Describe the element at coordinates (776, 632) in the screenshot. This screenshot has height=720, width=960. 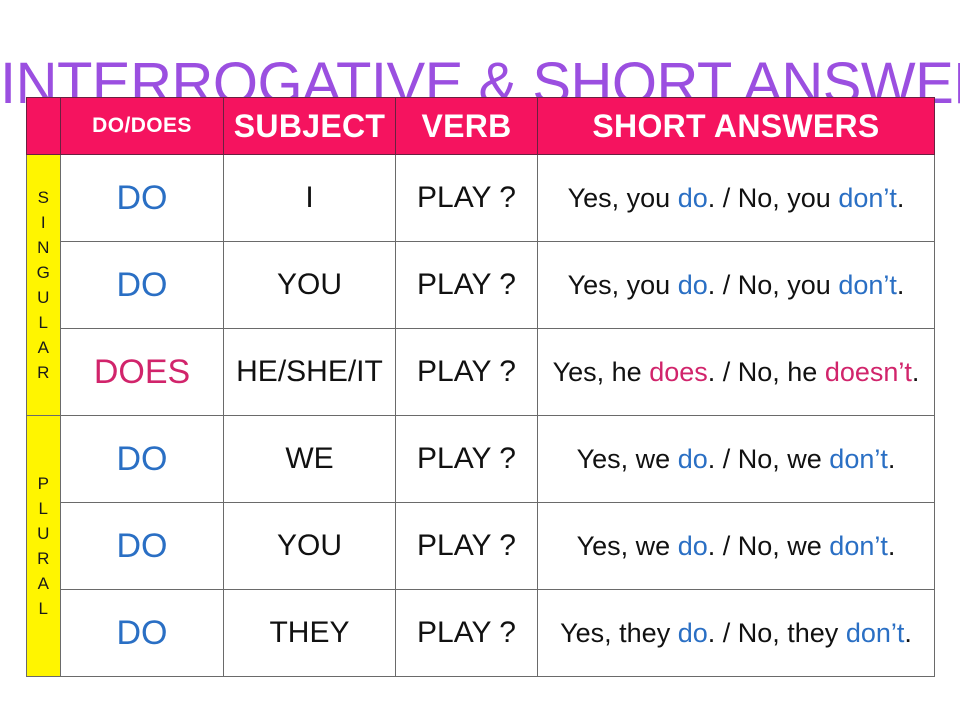
I see `short-answer-fragment: . / No, they` at that location.